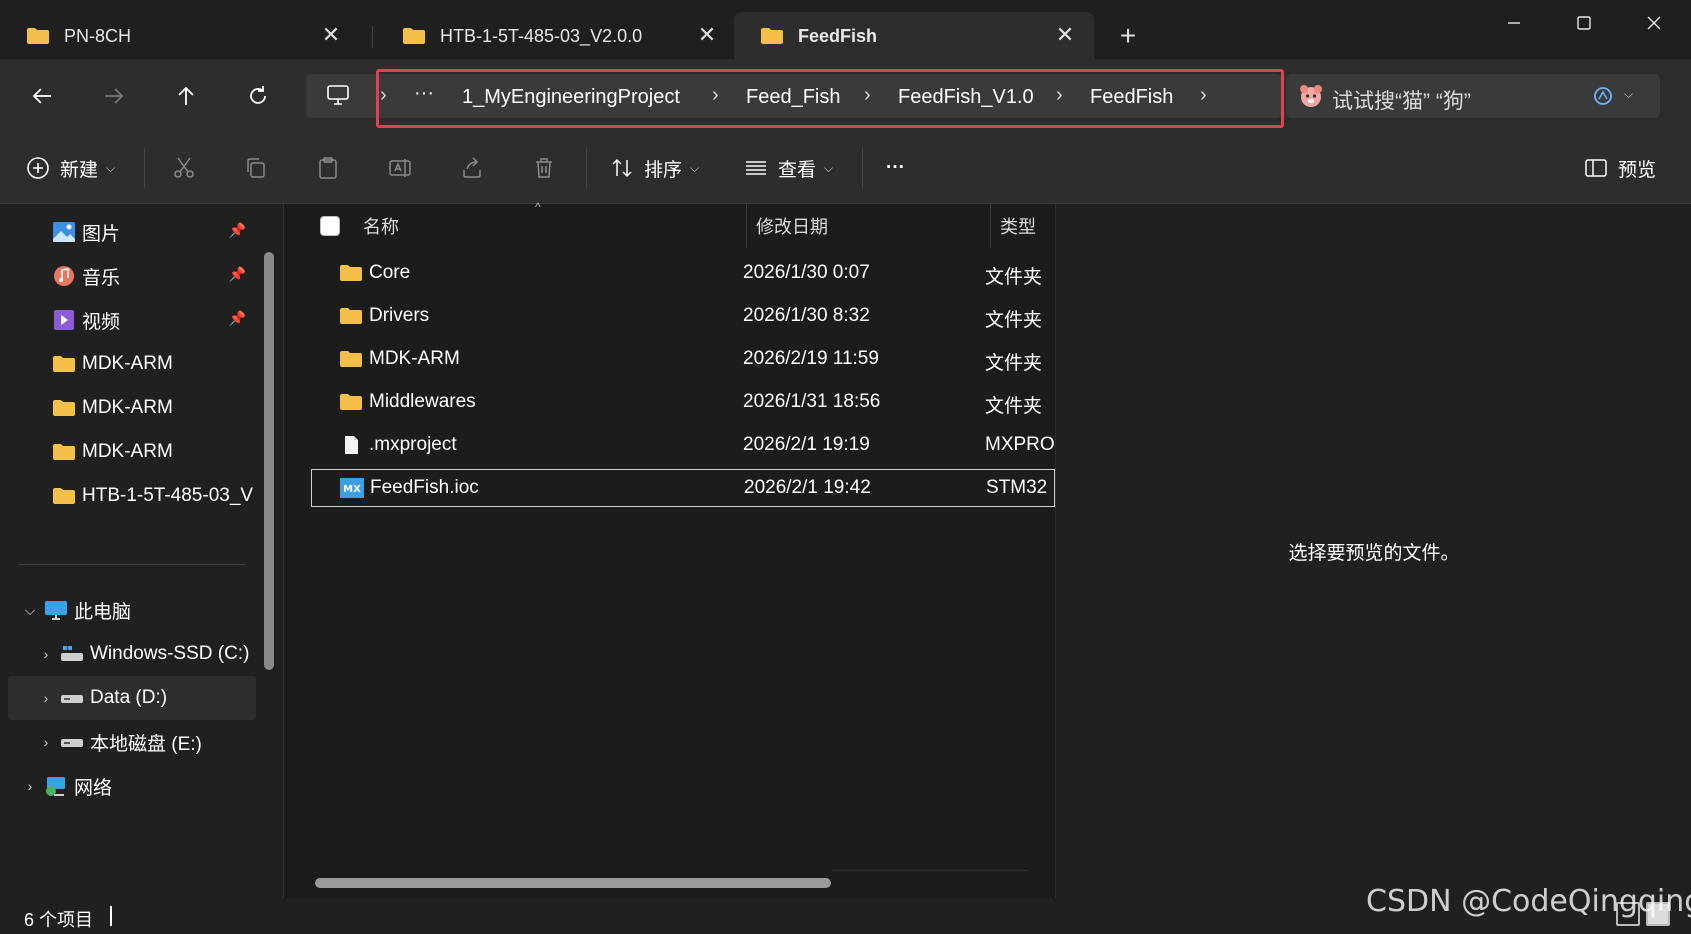 This screenshot has height=934, width=1691. What do you see at coordinates (914, 36) in the screenshot?
I see `tab-feedfish: FeedFish ✕` at bounding box center [914, 36].